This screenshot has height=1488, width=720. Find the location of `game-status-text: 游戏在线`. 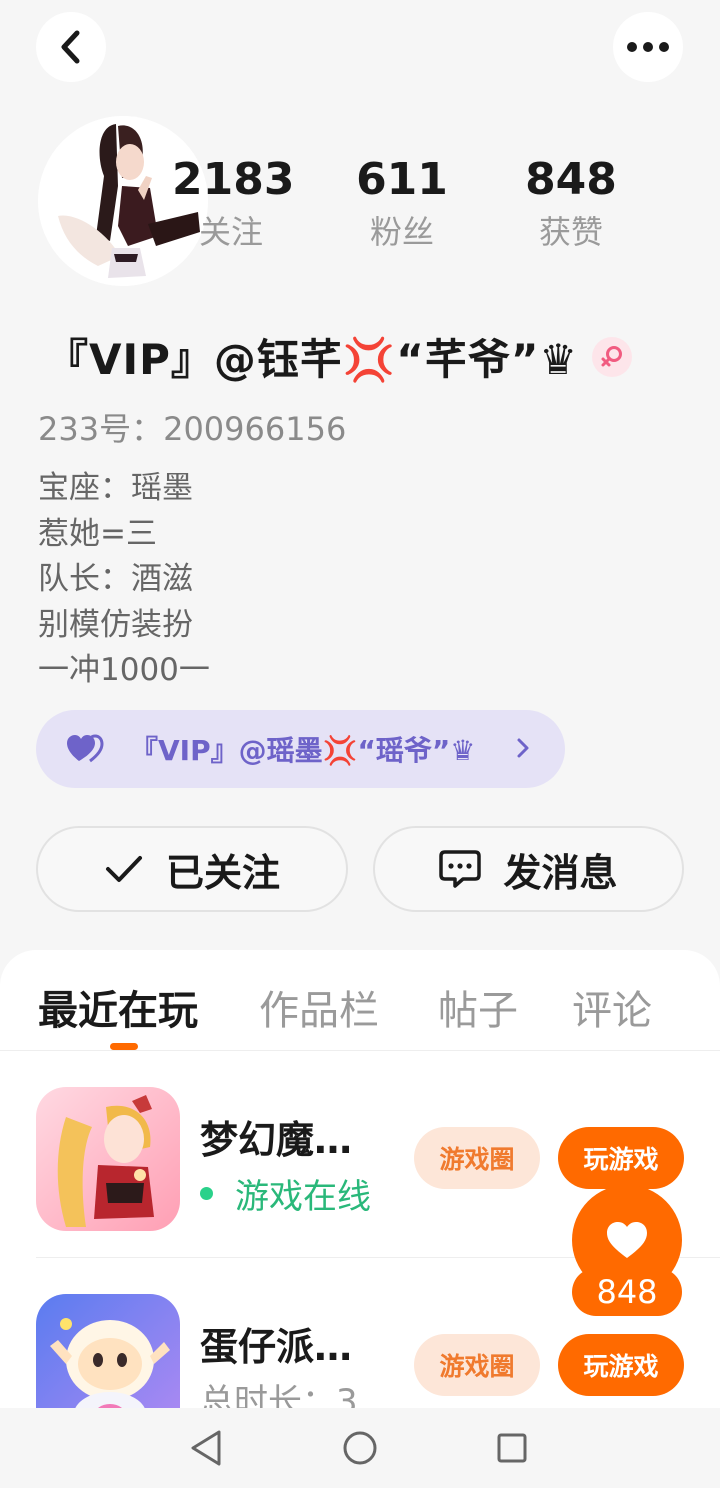

game-status-text: 游戏在线 is located at coordinates (303, 1197).